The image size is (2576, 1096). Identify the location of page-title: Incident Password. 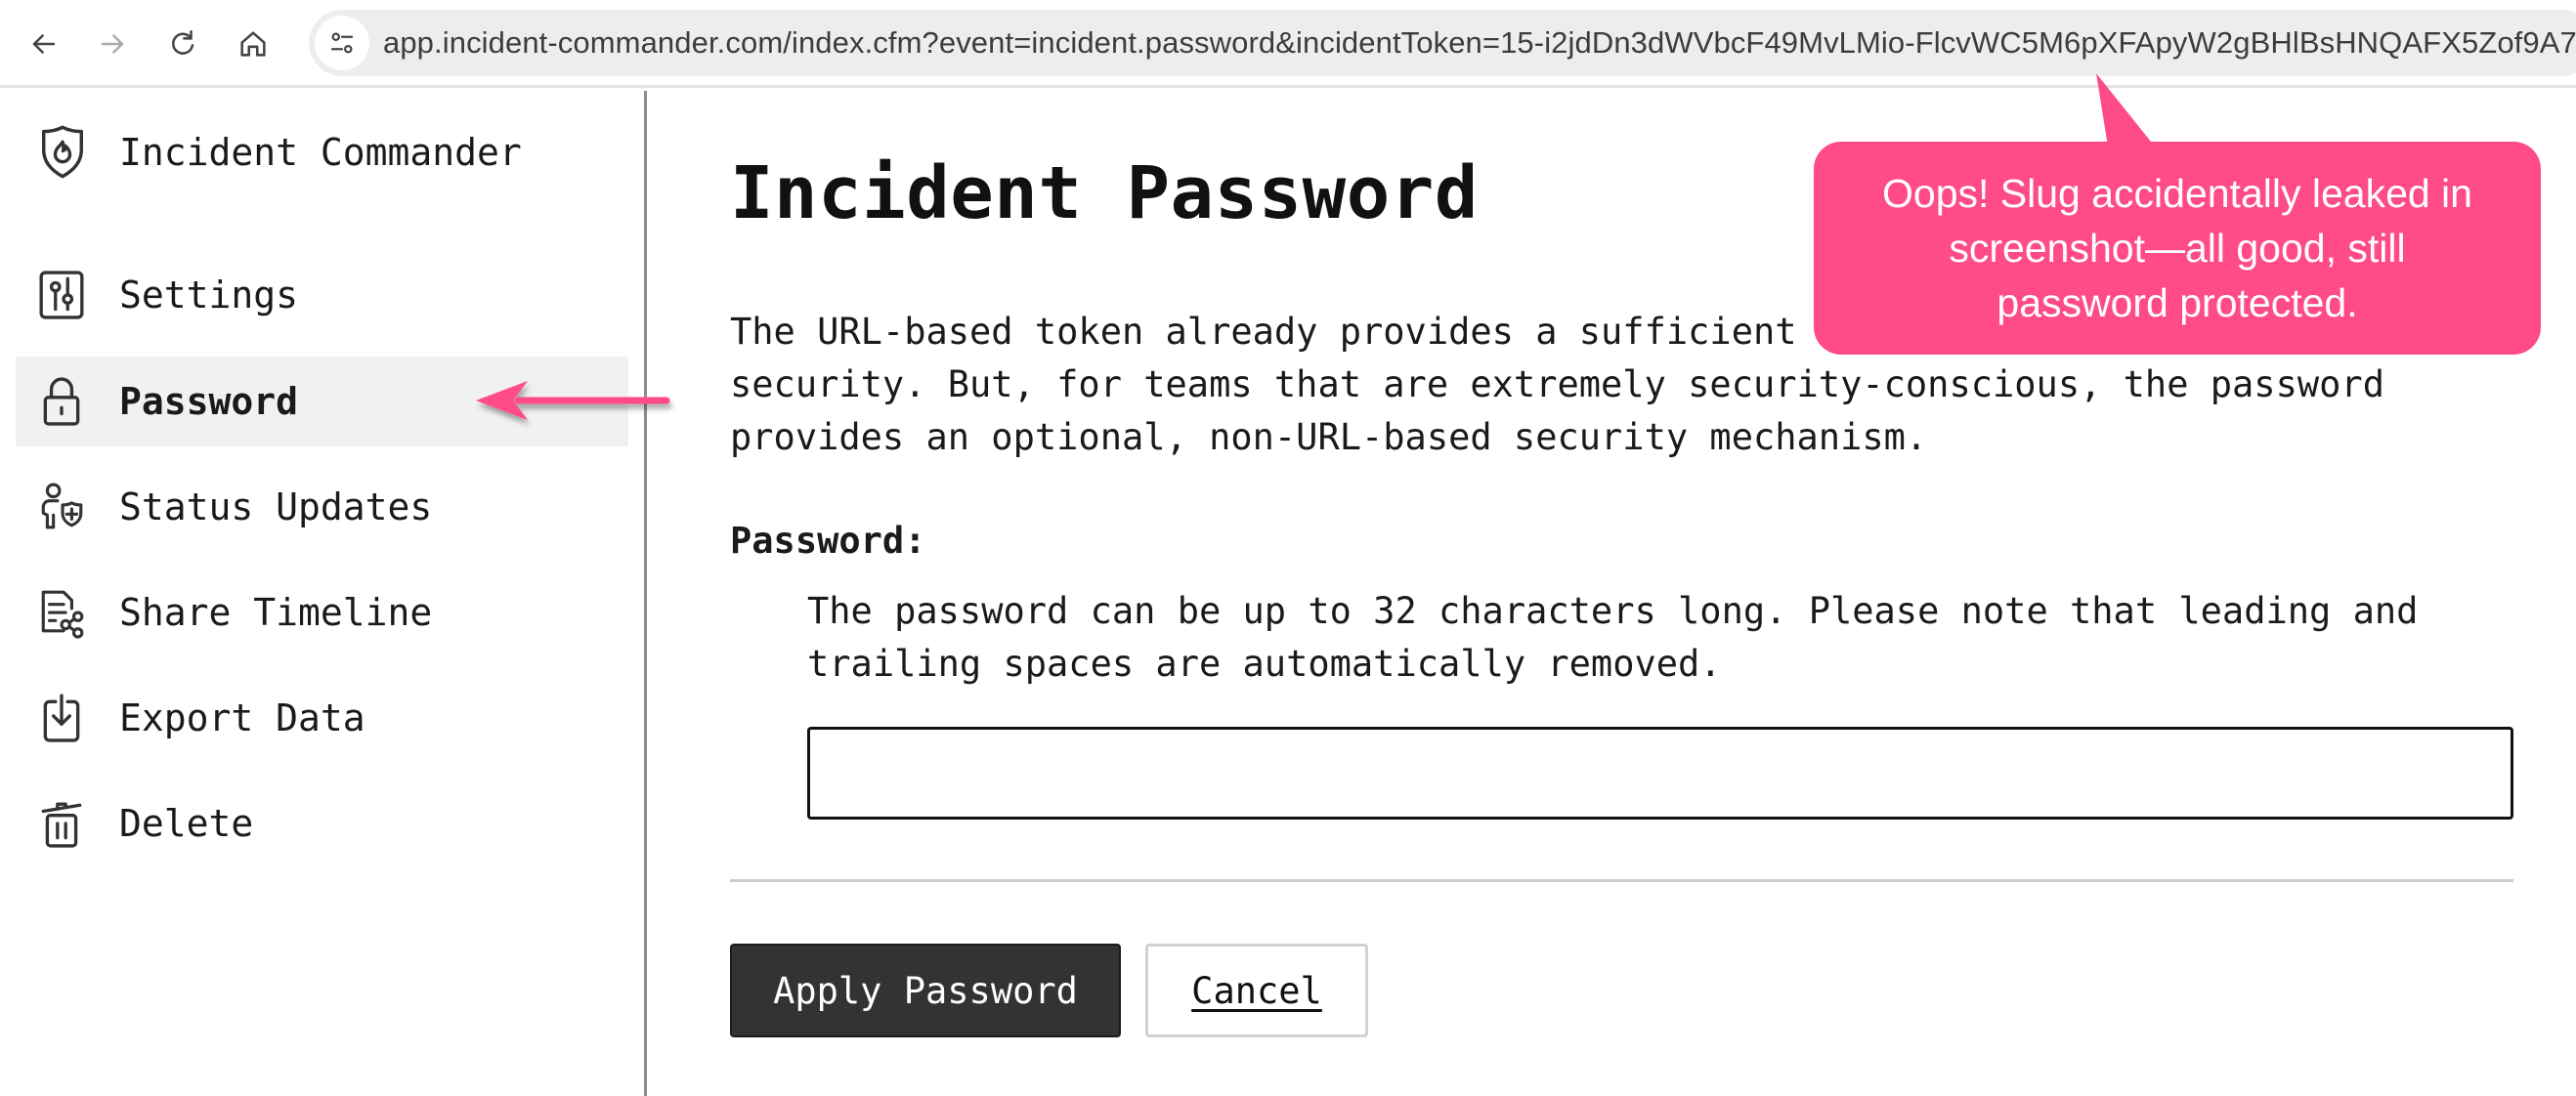
(1104, 193).